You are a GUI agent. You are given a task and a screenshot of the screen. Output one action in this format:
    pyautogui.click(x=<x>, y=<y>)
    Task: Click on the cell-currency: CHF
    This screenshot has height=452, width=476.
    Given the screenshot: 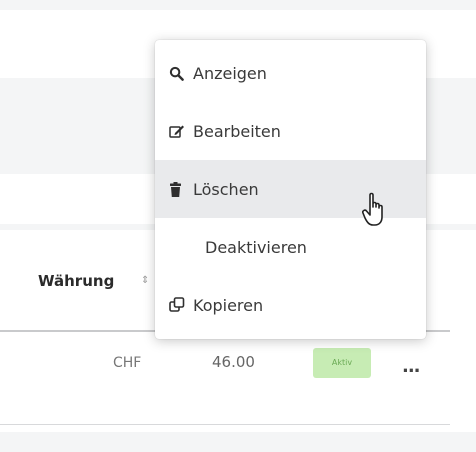 What is the action you would take?
    pyautogui.click(x=127, y=363)
    